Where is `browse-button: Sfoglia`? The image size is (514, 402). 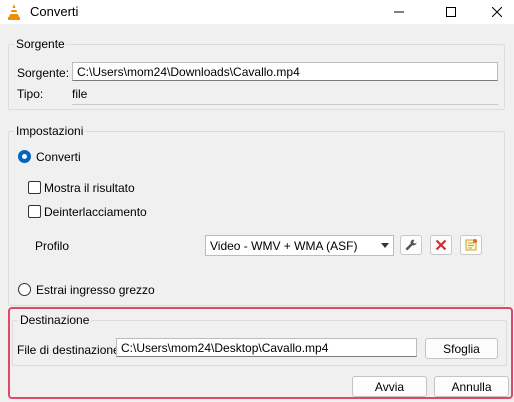 browse-button: Sfoglia is located at coordinates (461, 348).